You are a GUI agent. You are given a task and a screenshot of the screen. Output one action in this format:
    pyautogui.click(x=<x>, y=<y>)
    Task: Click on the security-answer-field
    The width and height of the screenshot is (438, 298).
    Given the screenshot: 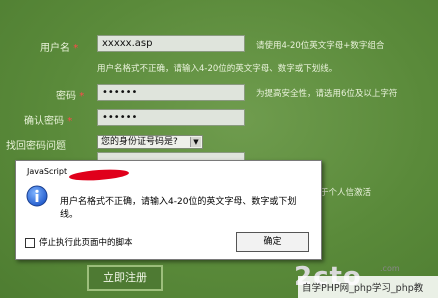 What is the action you would take?
    pyautogui.click(x=171, y=156)
    